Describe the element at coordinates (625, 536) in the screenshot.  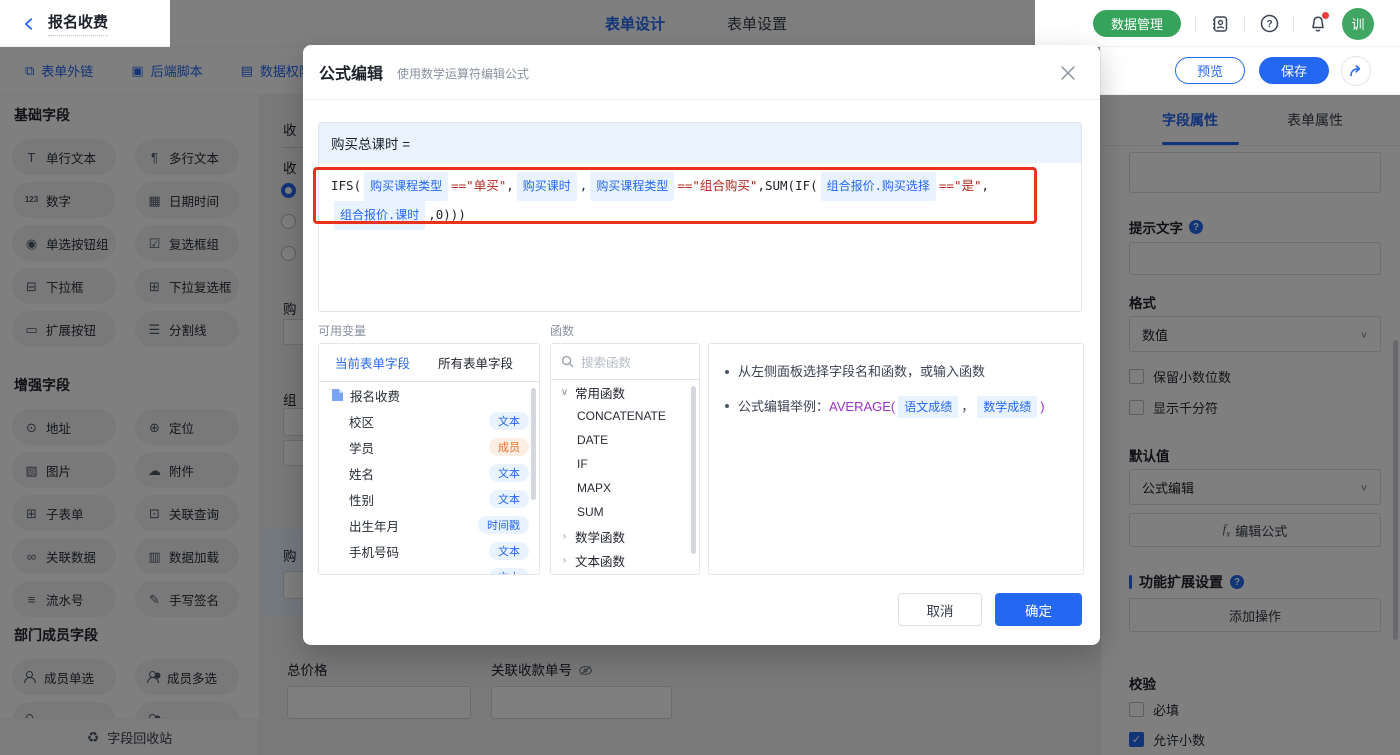
I see `function-group-row: › 数学函数` at that location.